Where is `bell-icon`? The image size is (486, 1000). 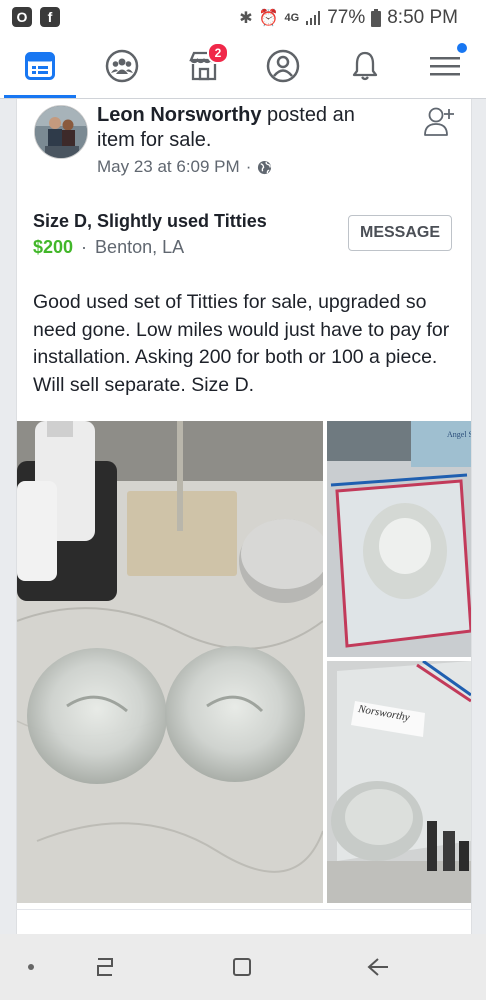 bell-icon is located at coordinates (365, 66).